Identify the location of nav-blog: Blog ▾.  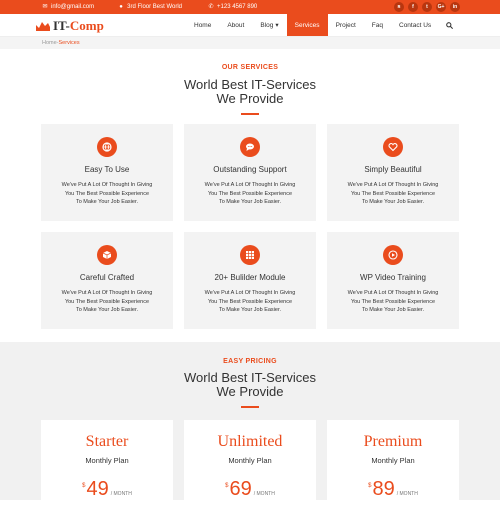
(269, 25).